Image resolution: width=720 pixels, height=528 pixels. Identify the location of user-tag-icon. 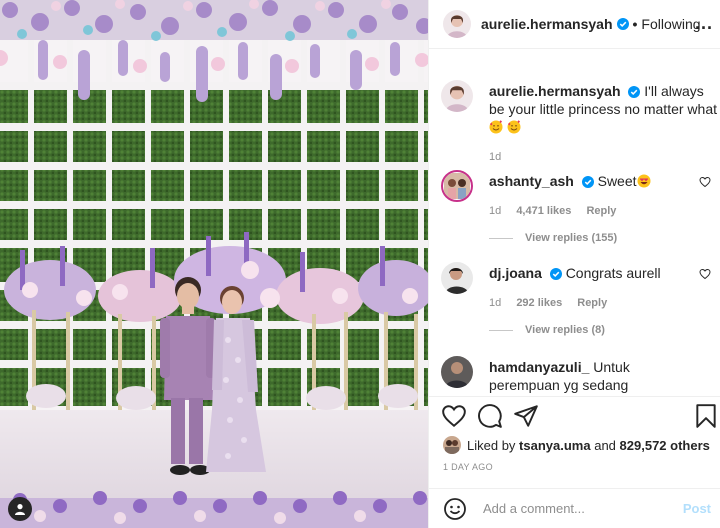
(20, 509).